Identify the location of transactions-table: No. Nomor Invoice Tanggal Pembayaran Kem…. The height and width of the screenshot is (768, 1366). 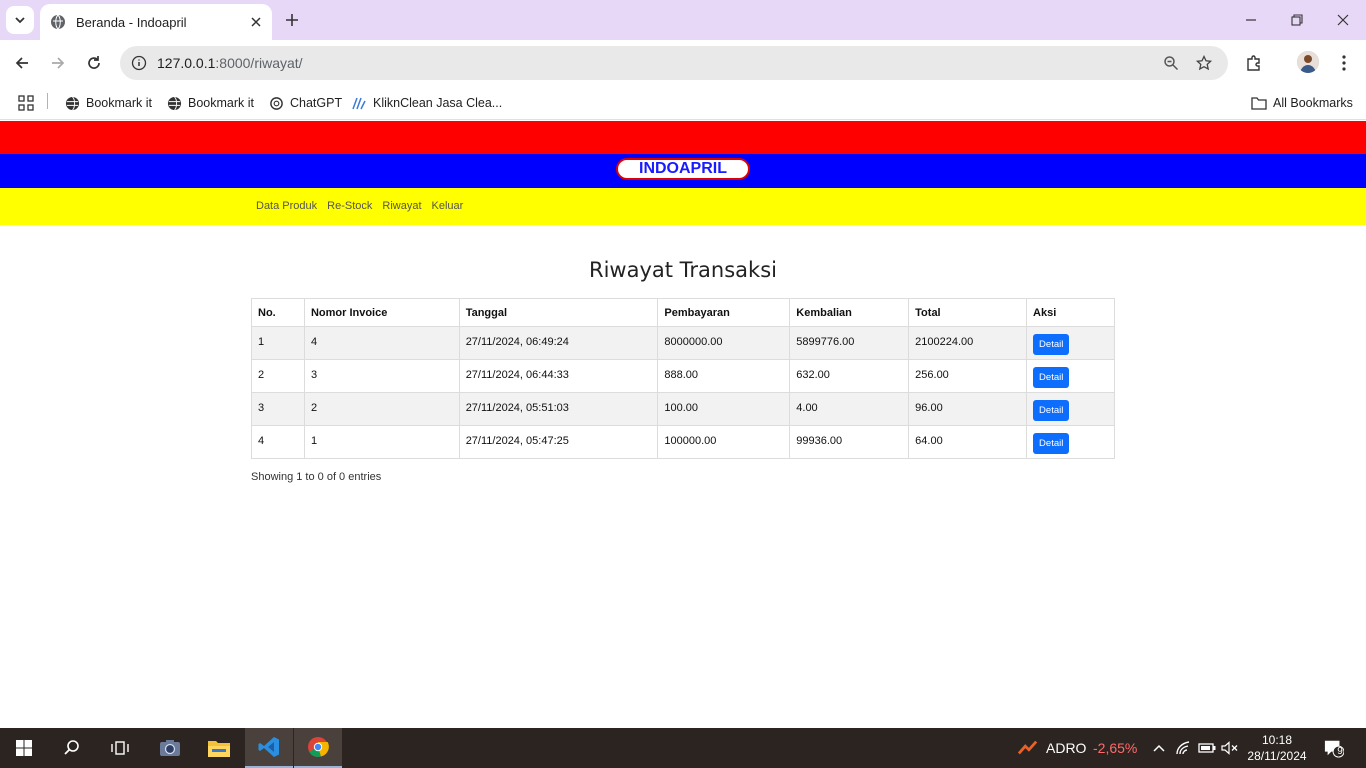
(683, 378).